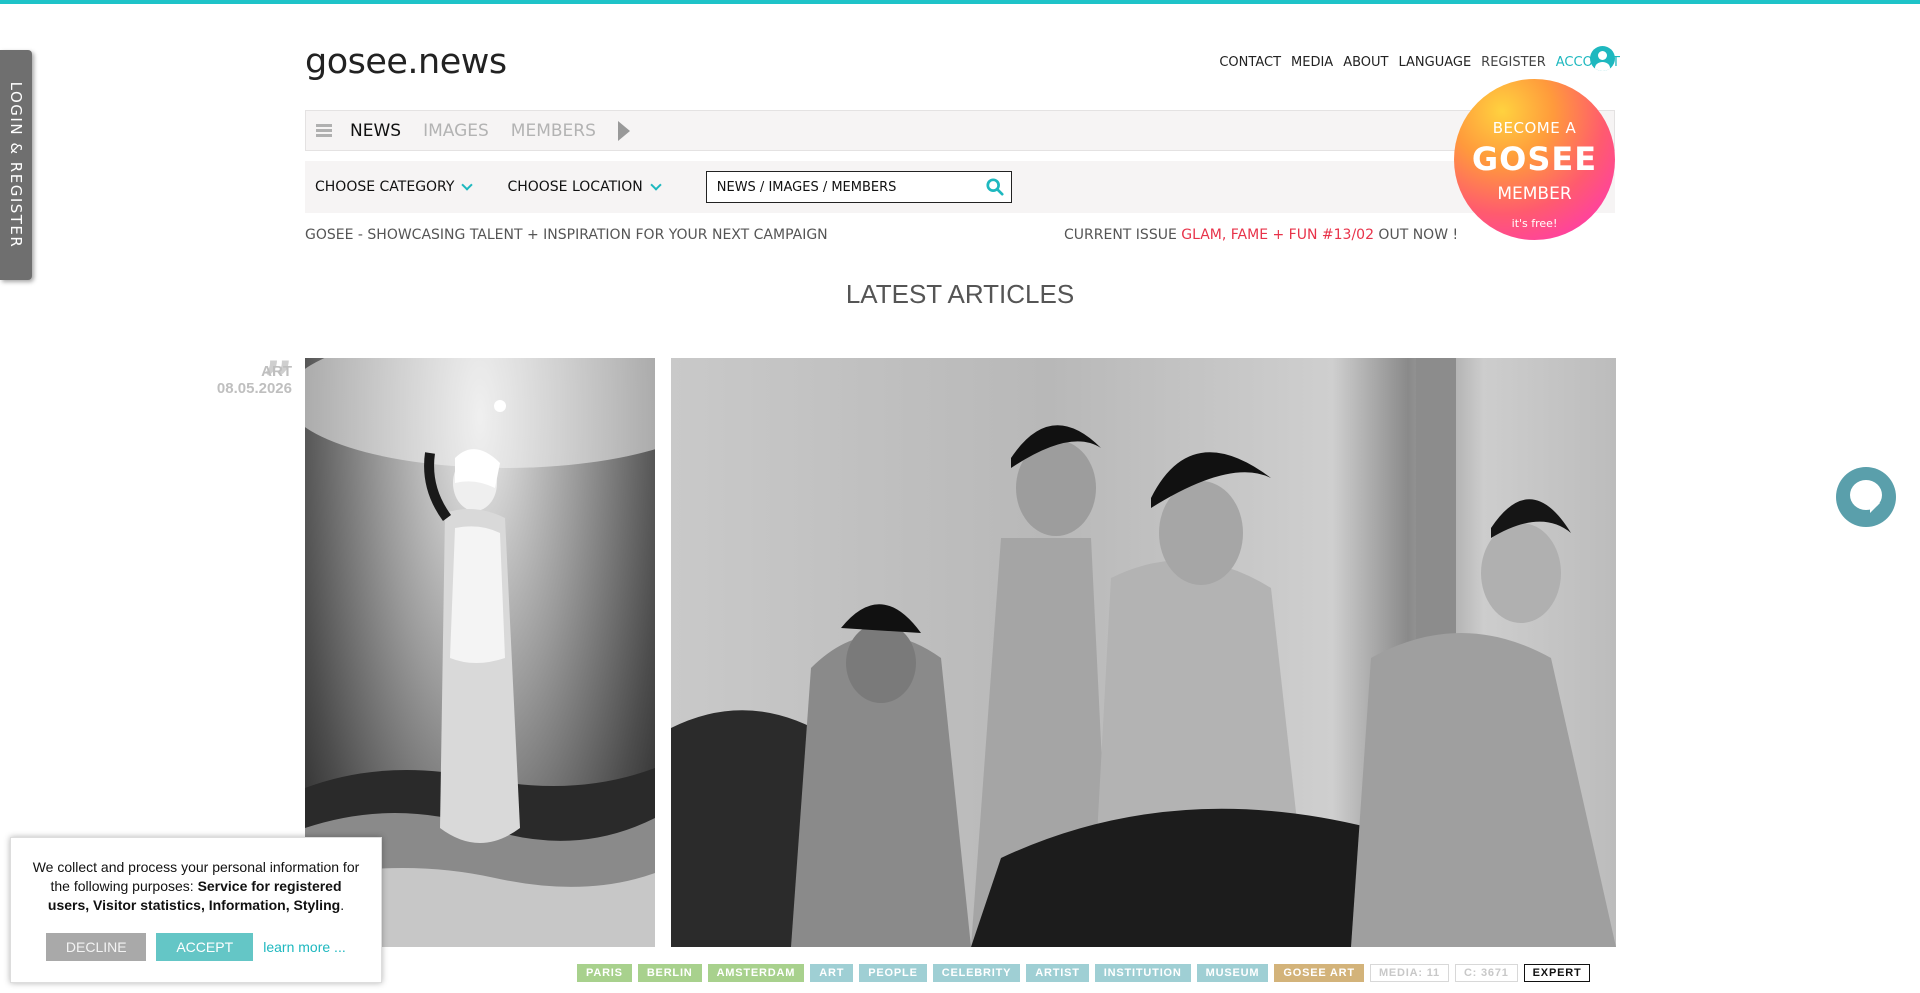 This screenshot has width=1920, height=993. I want to click on accept-button: ACCEPT, so click(205, 947).